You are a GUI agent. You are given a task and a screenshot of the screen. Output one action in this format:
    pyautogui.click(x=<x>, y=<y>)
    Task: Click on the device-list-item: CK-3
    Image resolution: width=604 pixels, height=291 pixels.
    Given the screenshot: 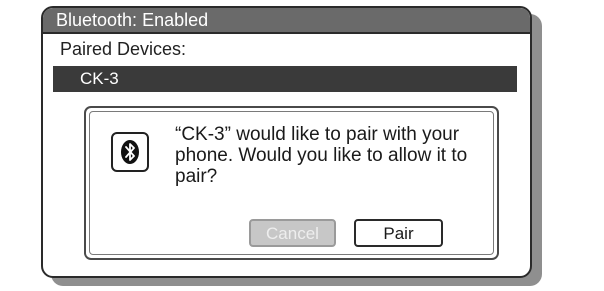 What is the action you would take?
    pyautogui.click(x=285, y=79)
    